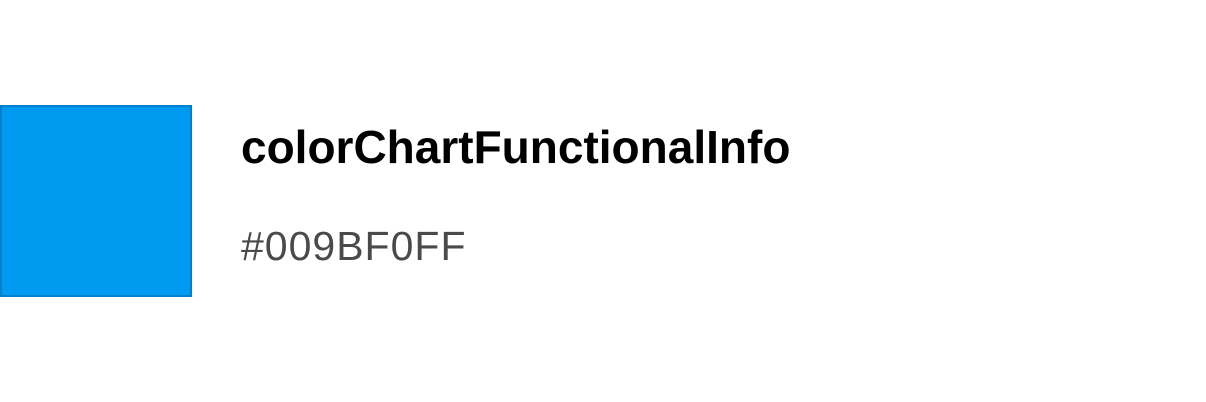  I want to click on color-swatch, so click(96, 201).